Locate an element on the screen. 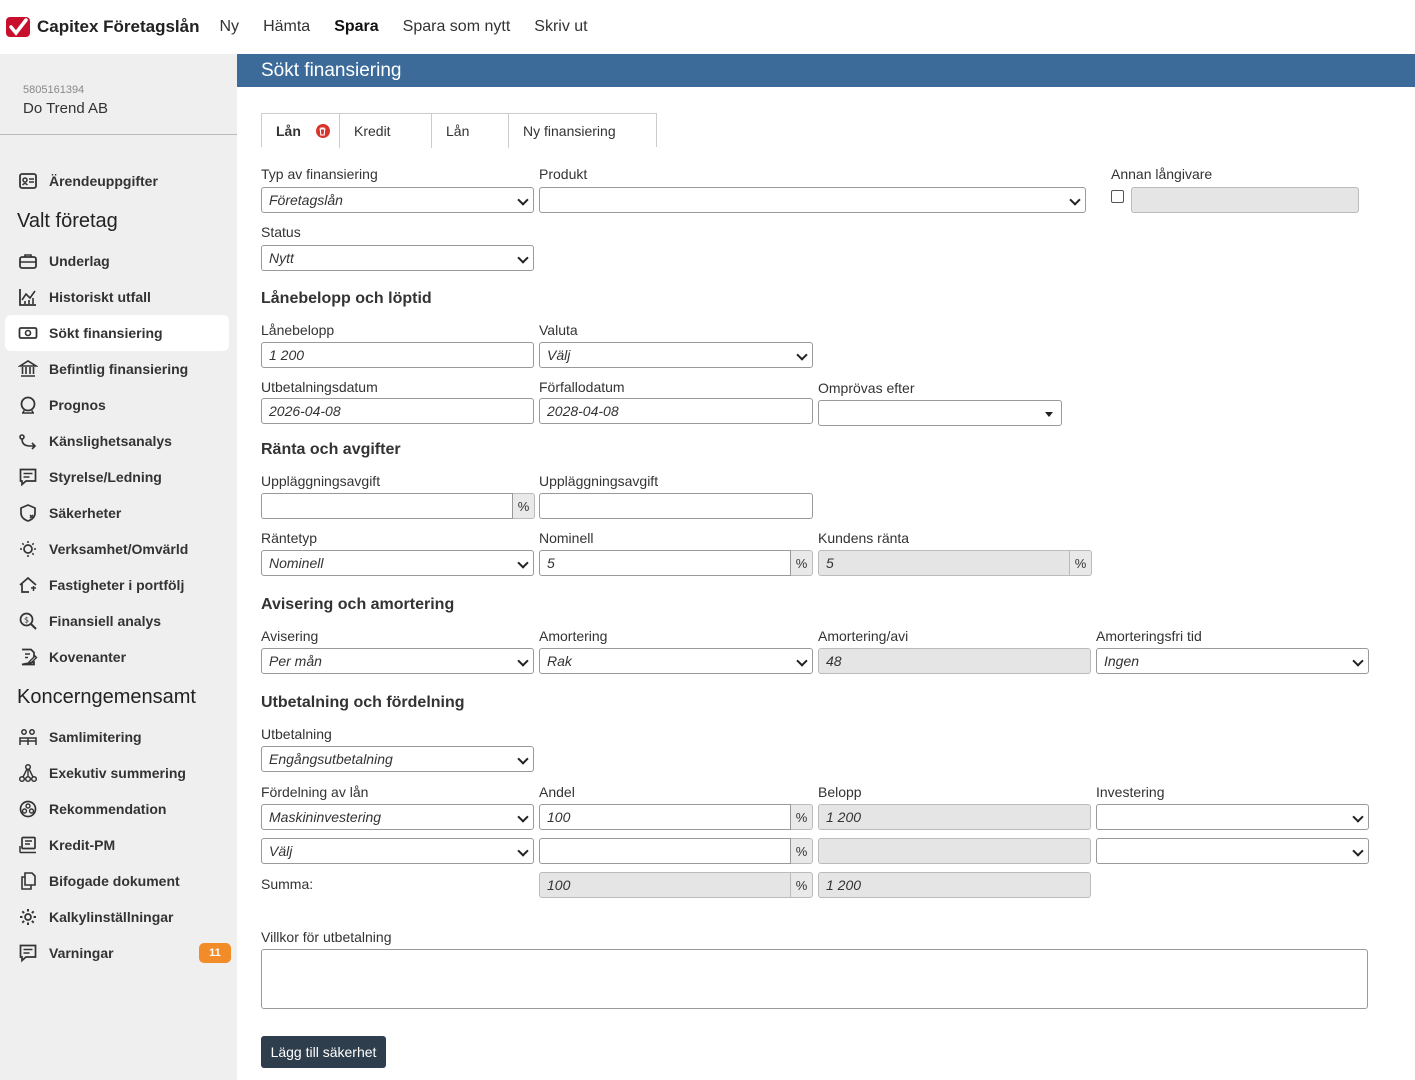  annan-langivare-checkbox is located at coordinates (1117, 196).